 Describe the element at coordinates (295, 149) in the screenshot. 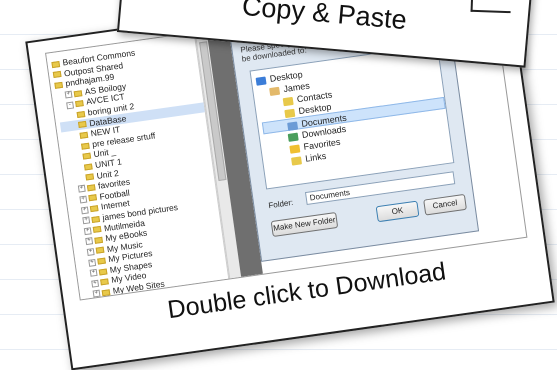

I see `favorites-icon` at that location.